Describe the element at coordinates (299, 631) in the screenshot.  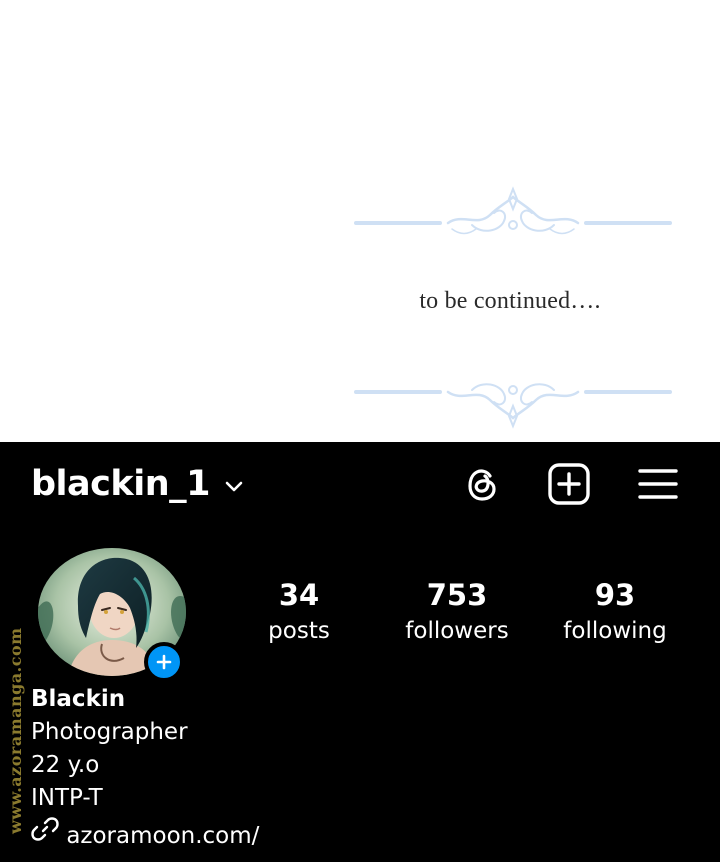
I see `stat-label: posts` at that location.